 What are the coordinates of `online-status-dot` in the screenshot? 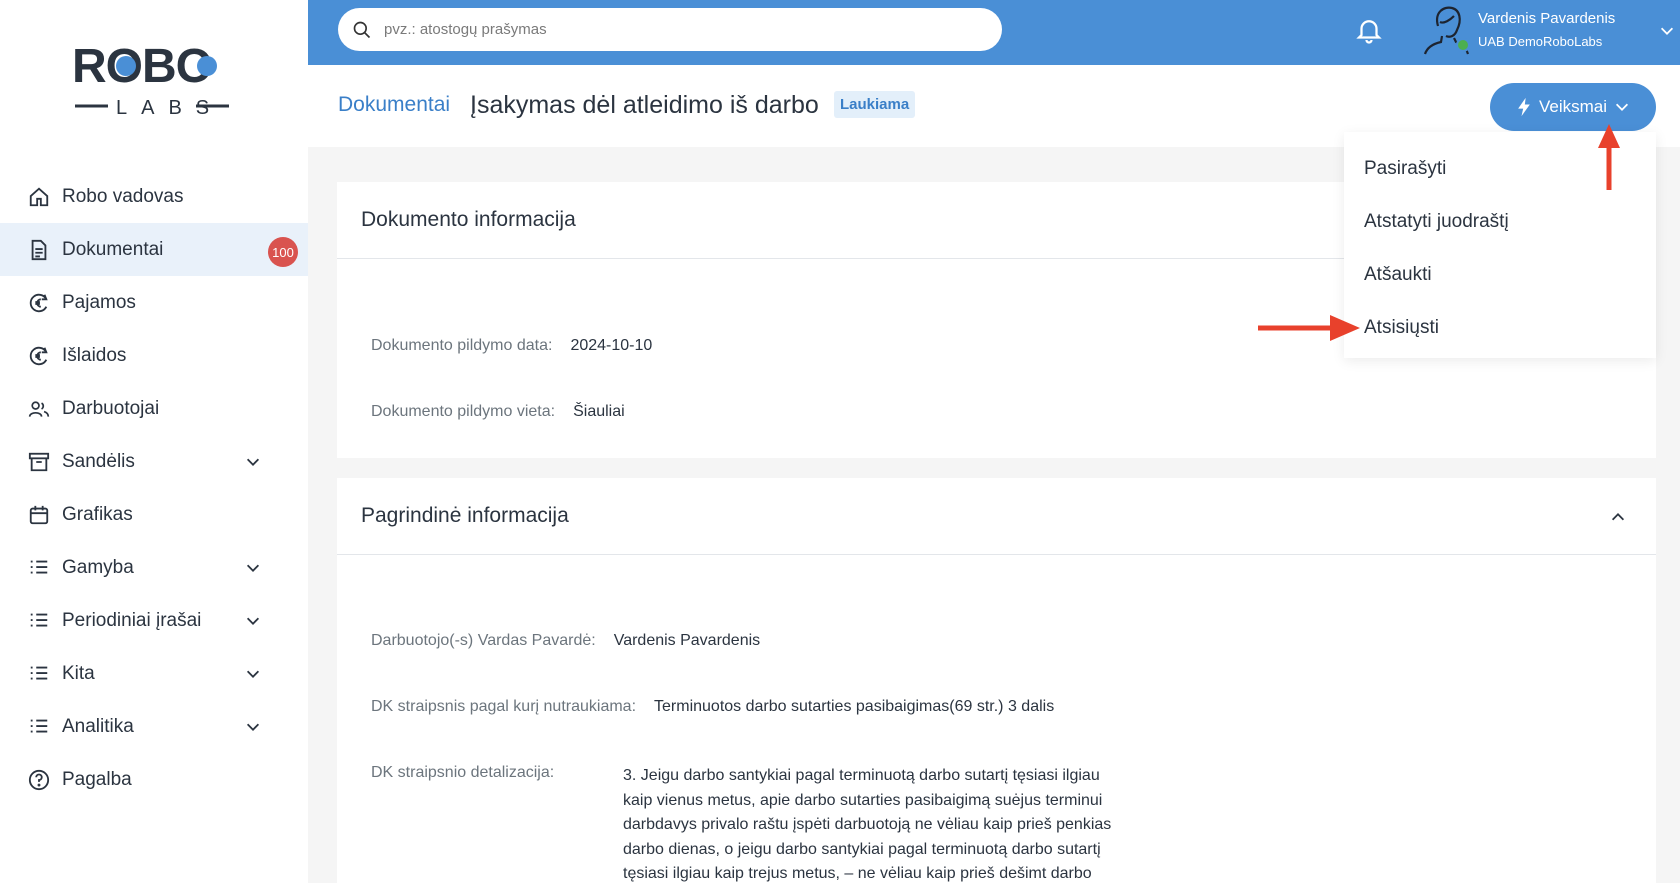 It's located at (1463, 45).